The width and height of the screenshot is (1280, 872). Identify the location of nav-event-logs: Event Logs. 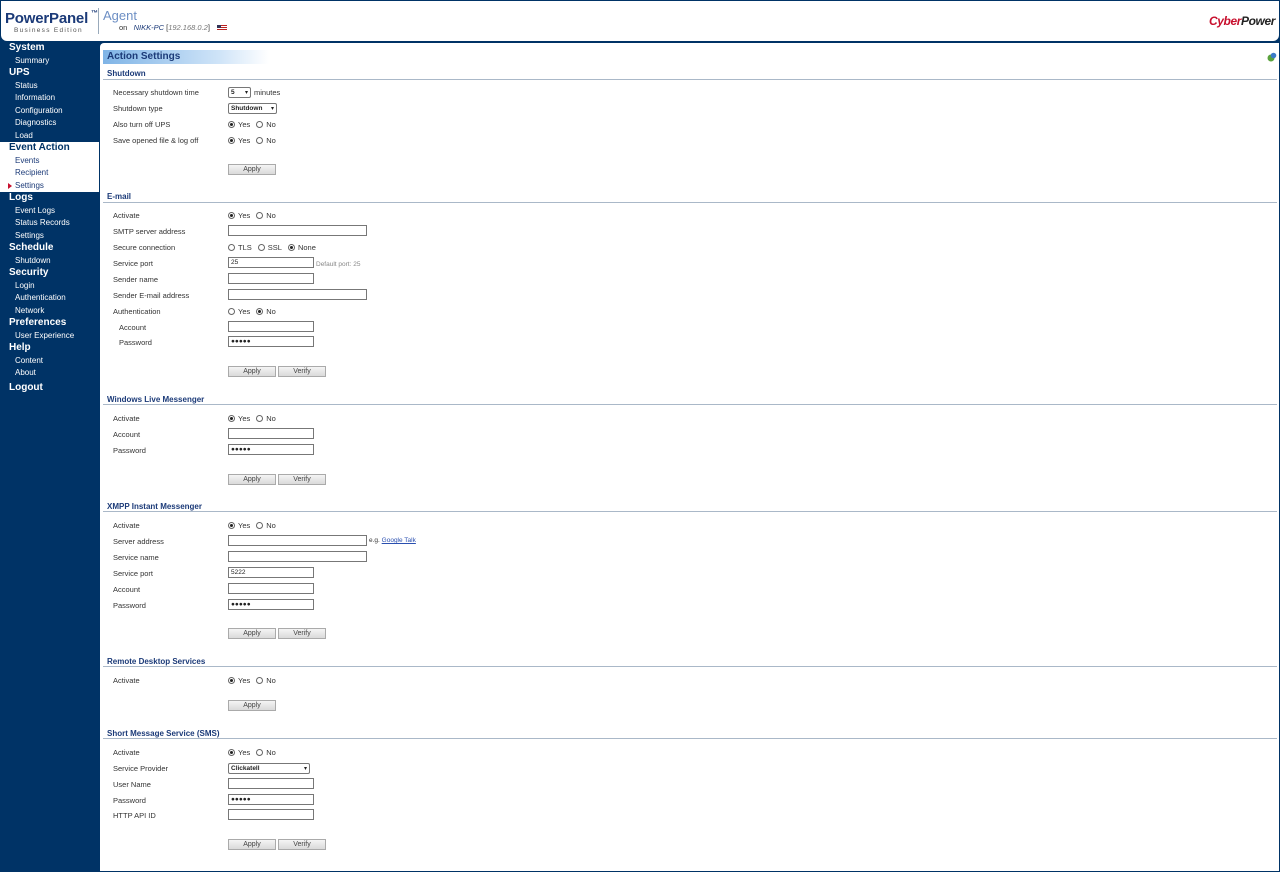
(49, 211).